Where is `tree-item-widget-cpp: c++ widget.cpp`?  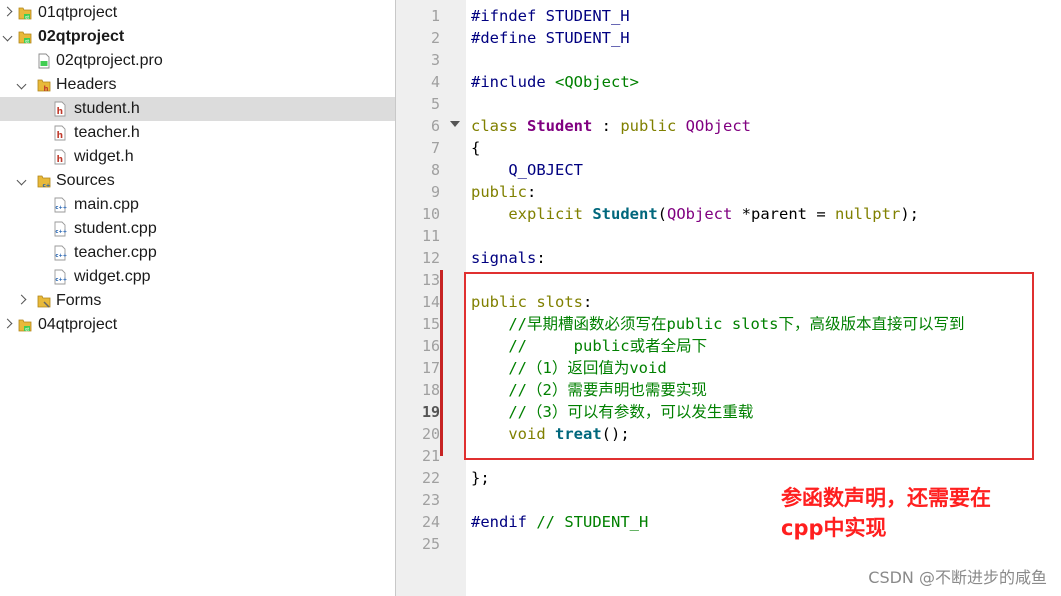 tree-item-widget-cpp: c++ widget.cpp is located at coordinates (197, 277).